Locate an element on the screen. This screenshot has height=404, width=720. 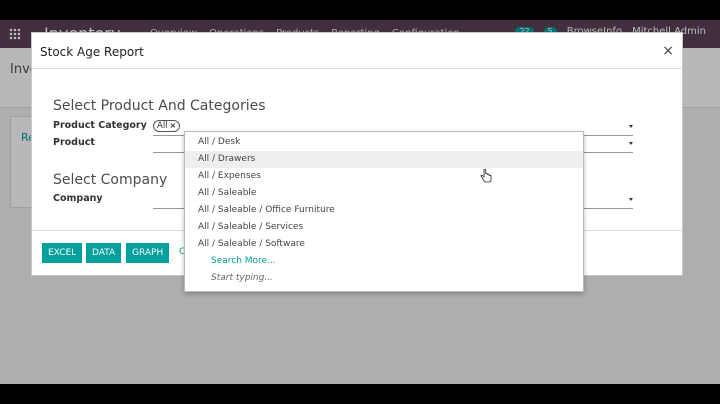
product-category-label: Product Category is located at coordinates (100, 125).